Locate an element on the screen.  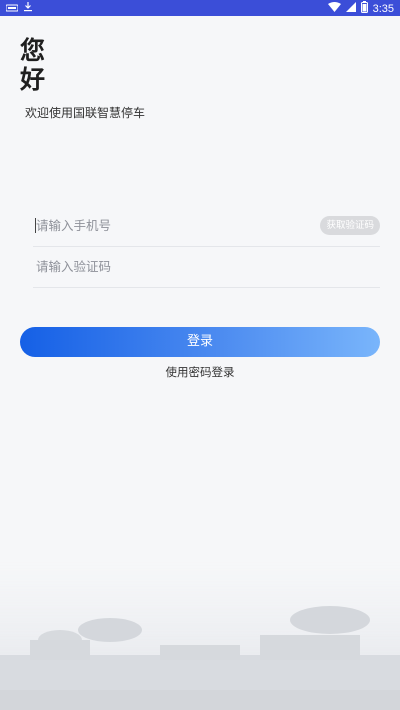
code-field is located at coordinates (206, 267).